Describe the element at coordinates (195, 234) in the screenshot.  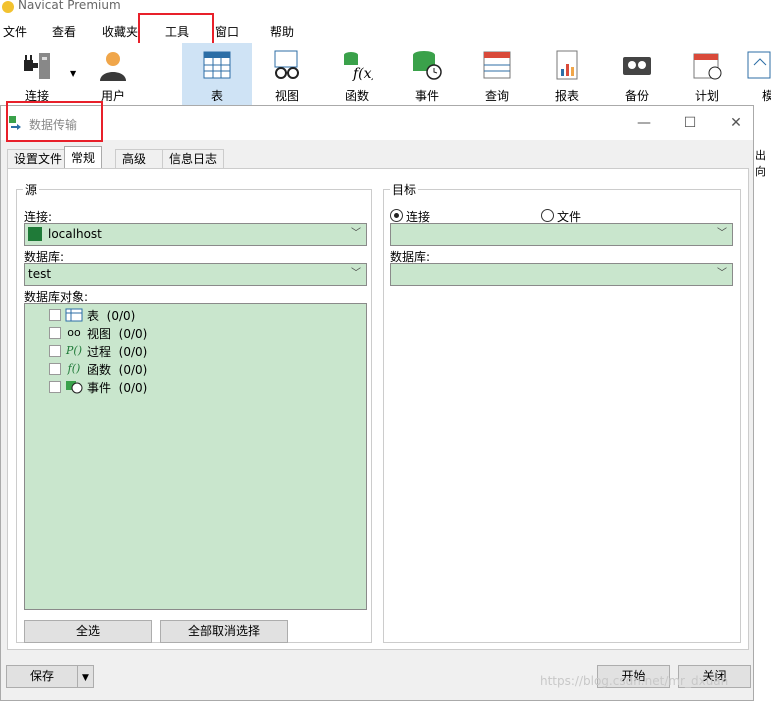
I see `source-connection-select: localhost ﹀` at that location.